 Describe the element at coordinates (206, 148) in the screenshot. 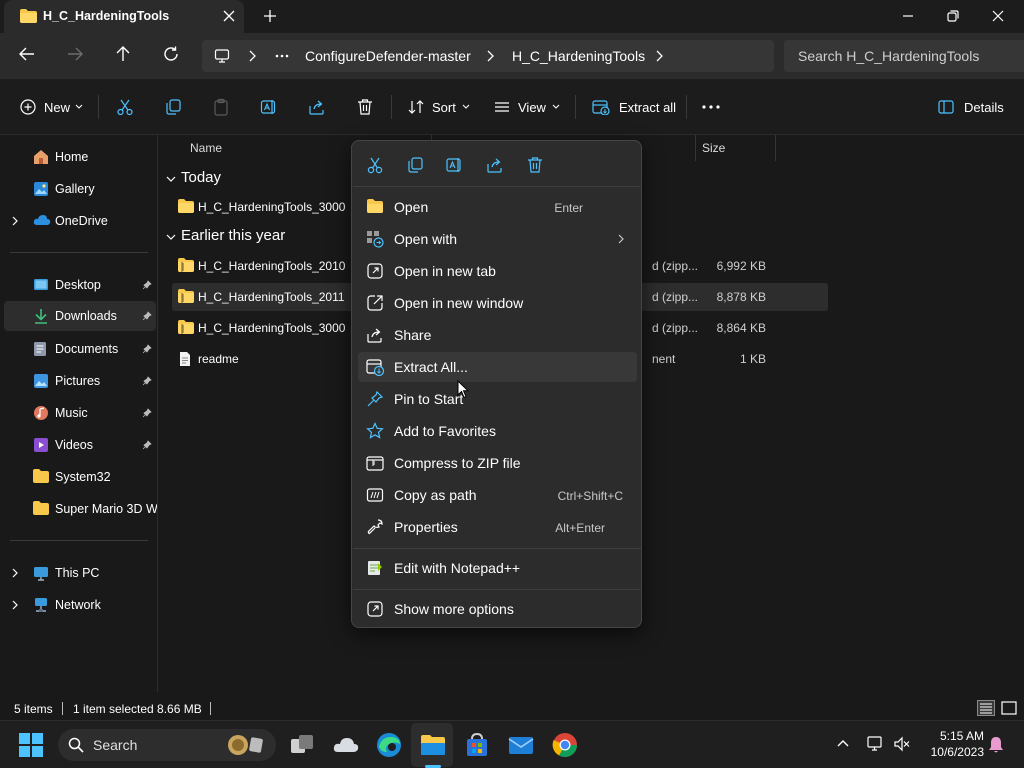

I see `column-header-name: Name` at that location.